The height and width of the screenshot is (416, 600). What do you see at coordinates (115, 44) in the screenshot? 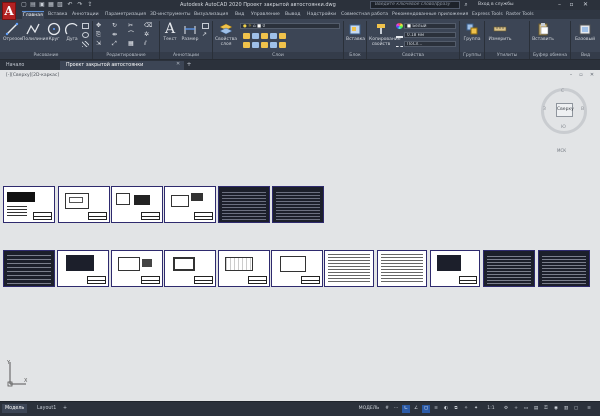
I see `scale-icon: ⤢` at bounding box center [115, 44].